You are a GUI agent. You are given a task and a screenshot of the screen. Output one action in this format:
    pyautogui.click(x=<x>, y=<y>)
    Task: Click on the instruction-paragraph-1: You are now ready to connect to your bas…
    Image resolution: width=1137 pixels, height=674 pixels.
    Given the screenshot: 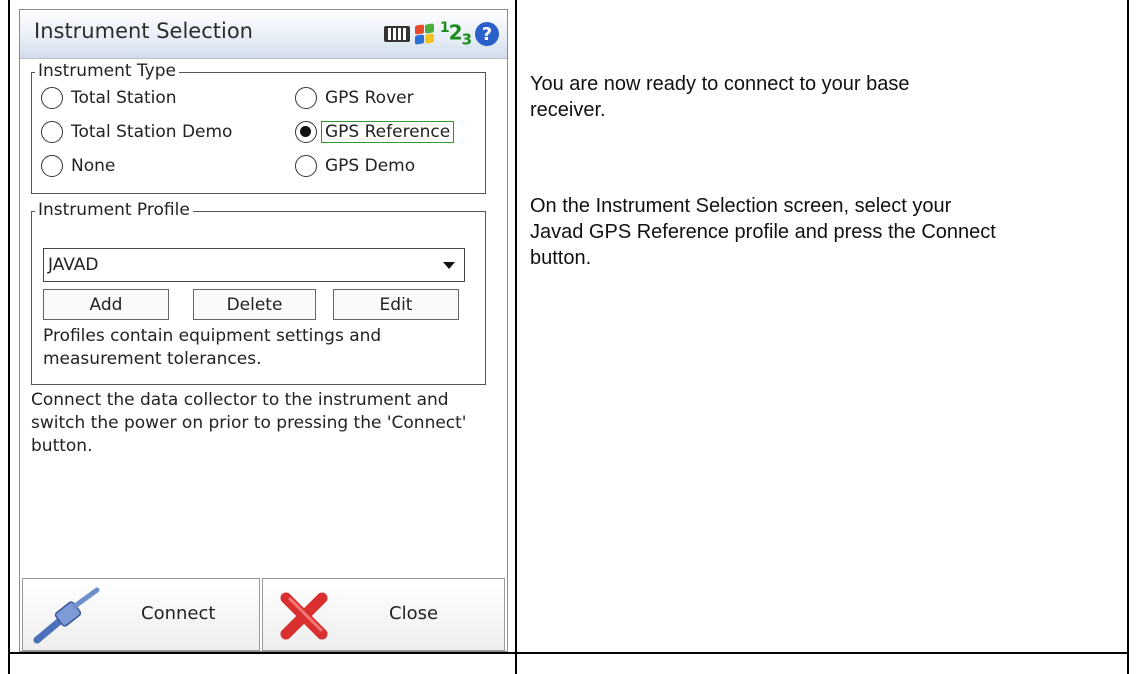 What is the action you would take?
    pyautogui.click(x=720, y=97)
    